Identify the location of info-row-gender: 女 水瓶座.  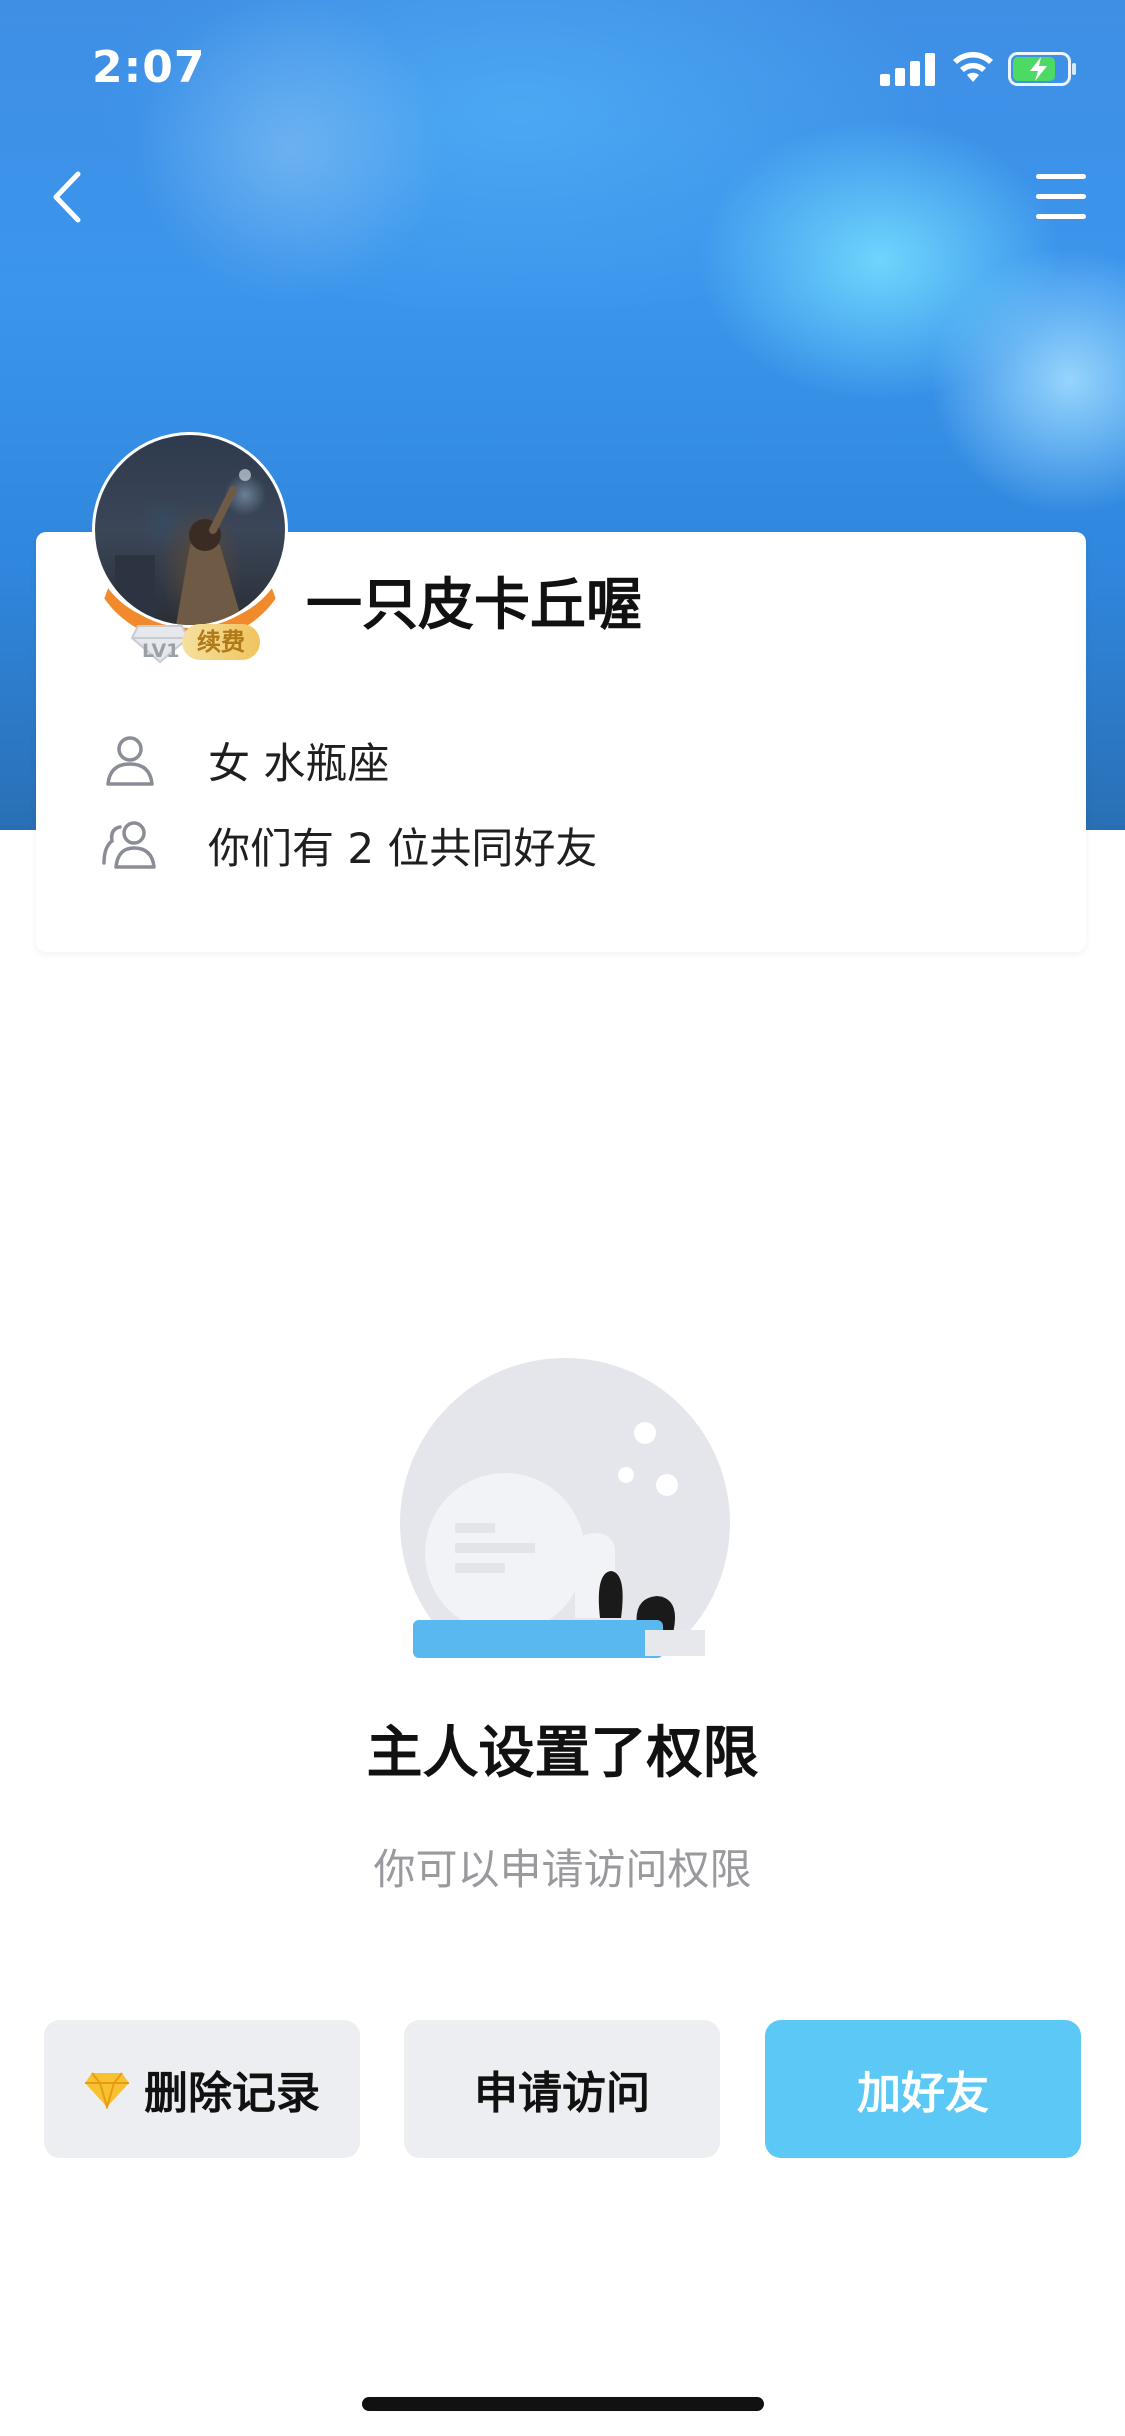
(244, 760).